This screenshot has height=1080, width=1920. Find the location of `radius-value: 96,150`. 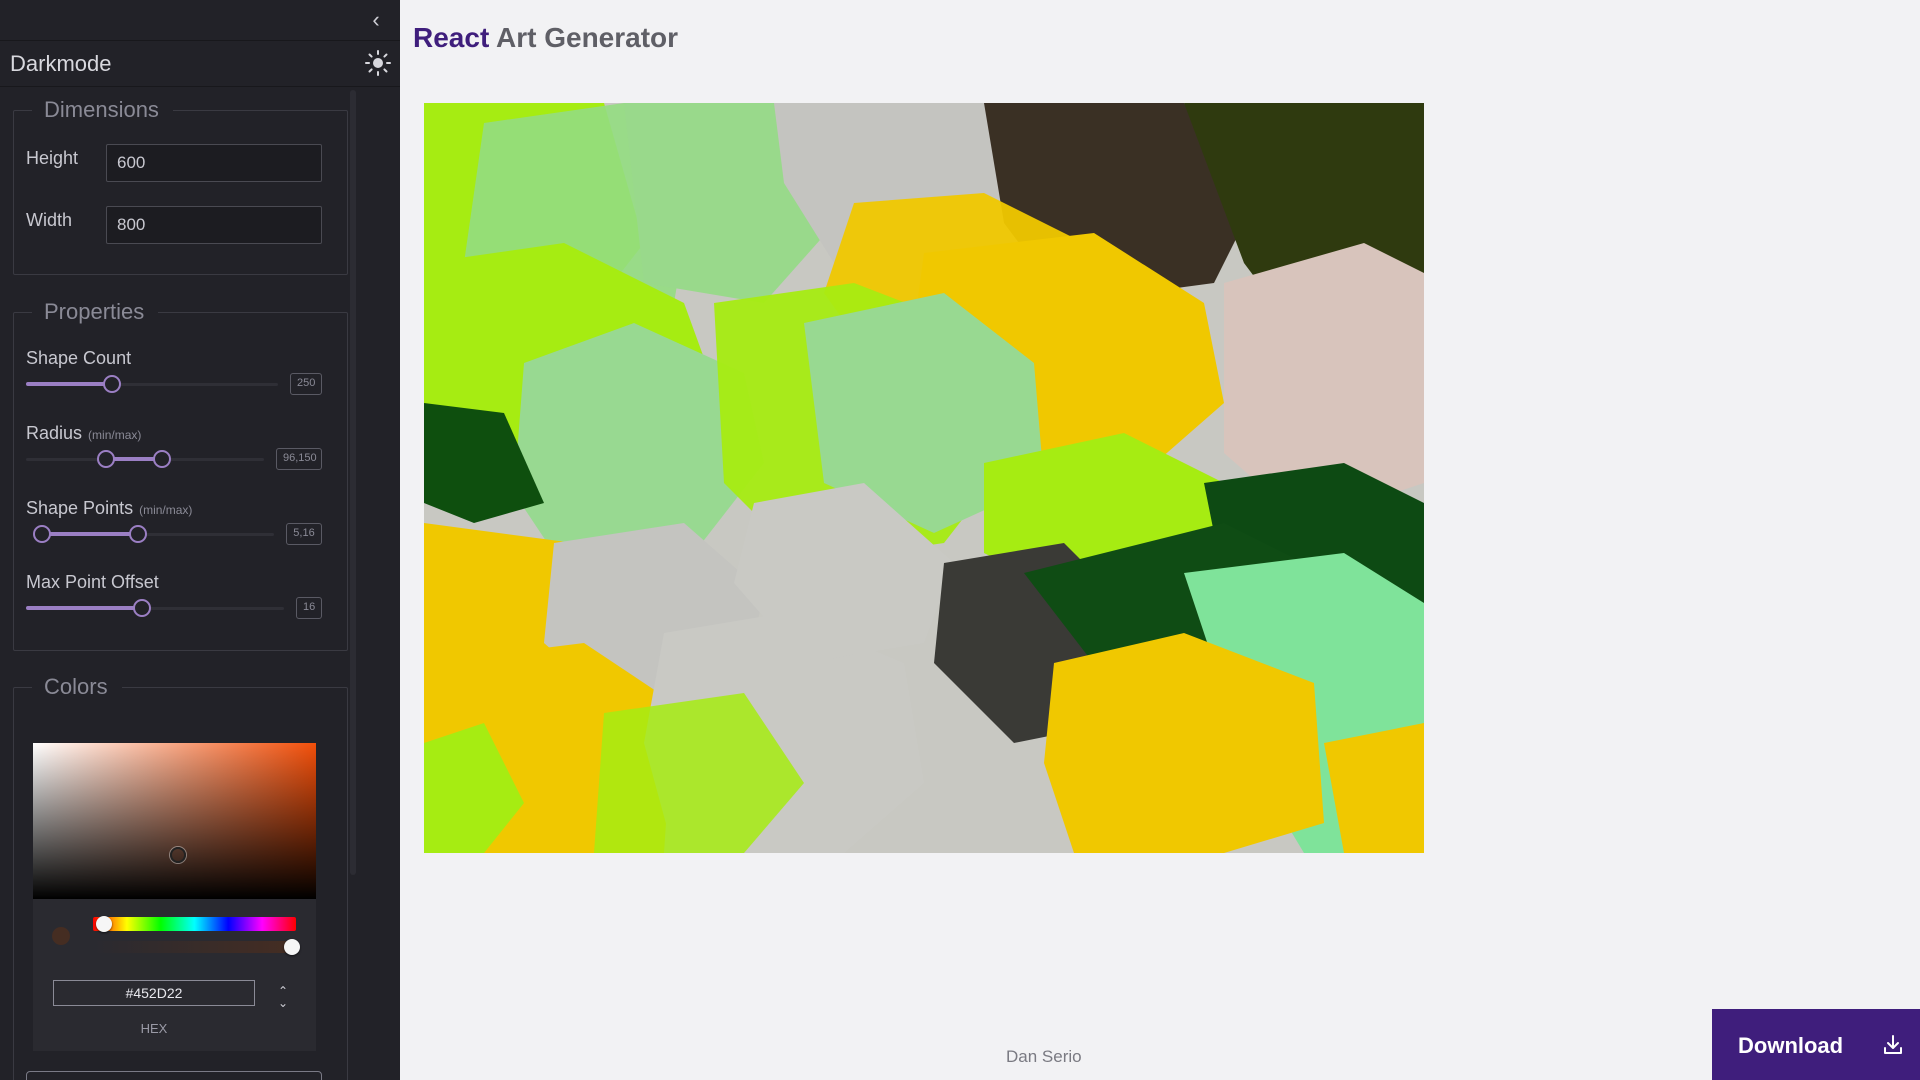

radius-value: 96,150 is located at coordinates (299, 459).